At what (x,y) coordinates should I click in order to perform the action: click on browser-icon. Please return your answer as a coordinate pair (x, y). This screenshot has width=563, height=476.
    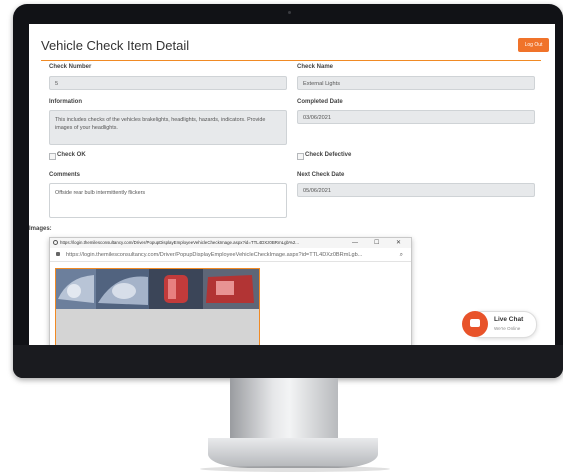
    Looking at the image, I should click on (55, 242).